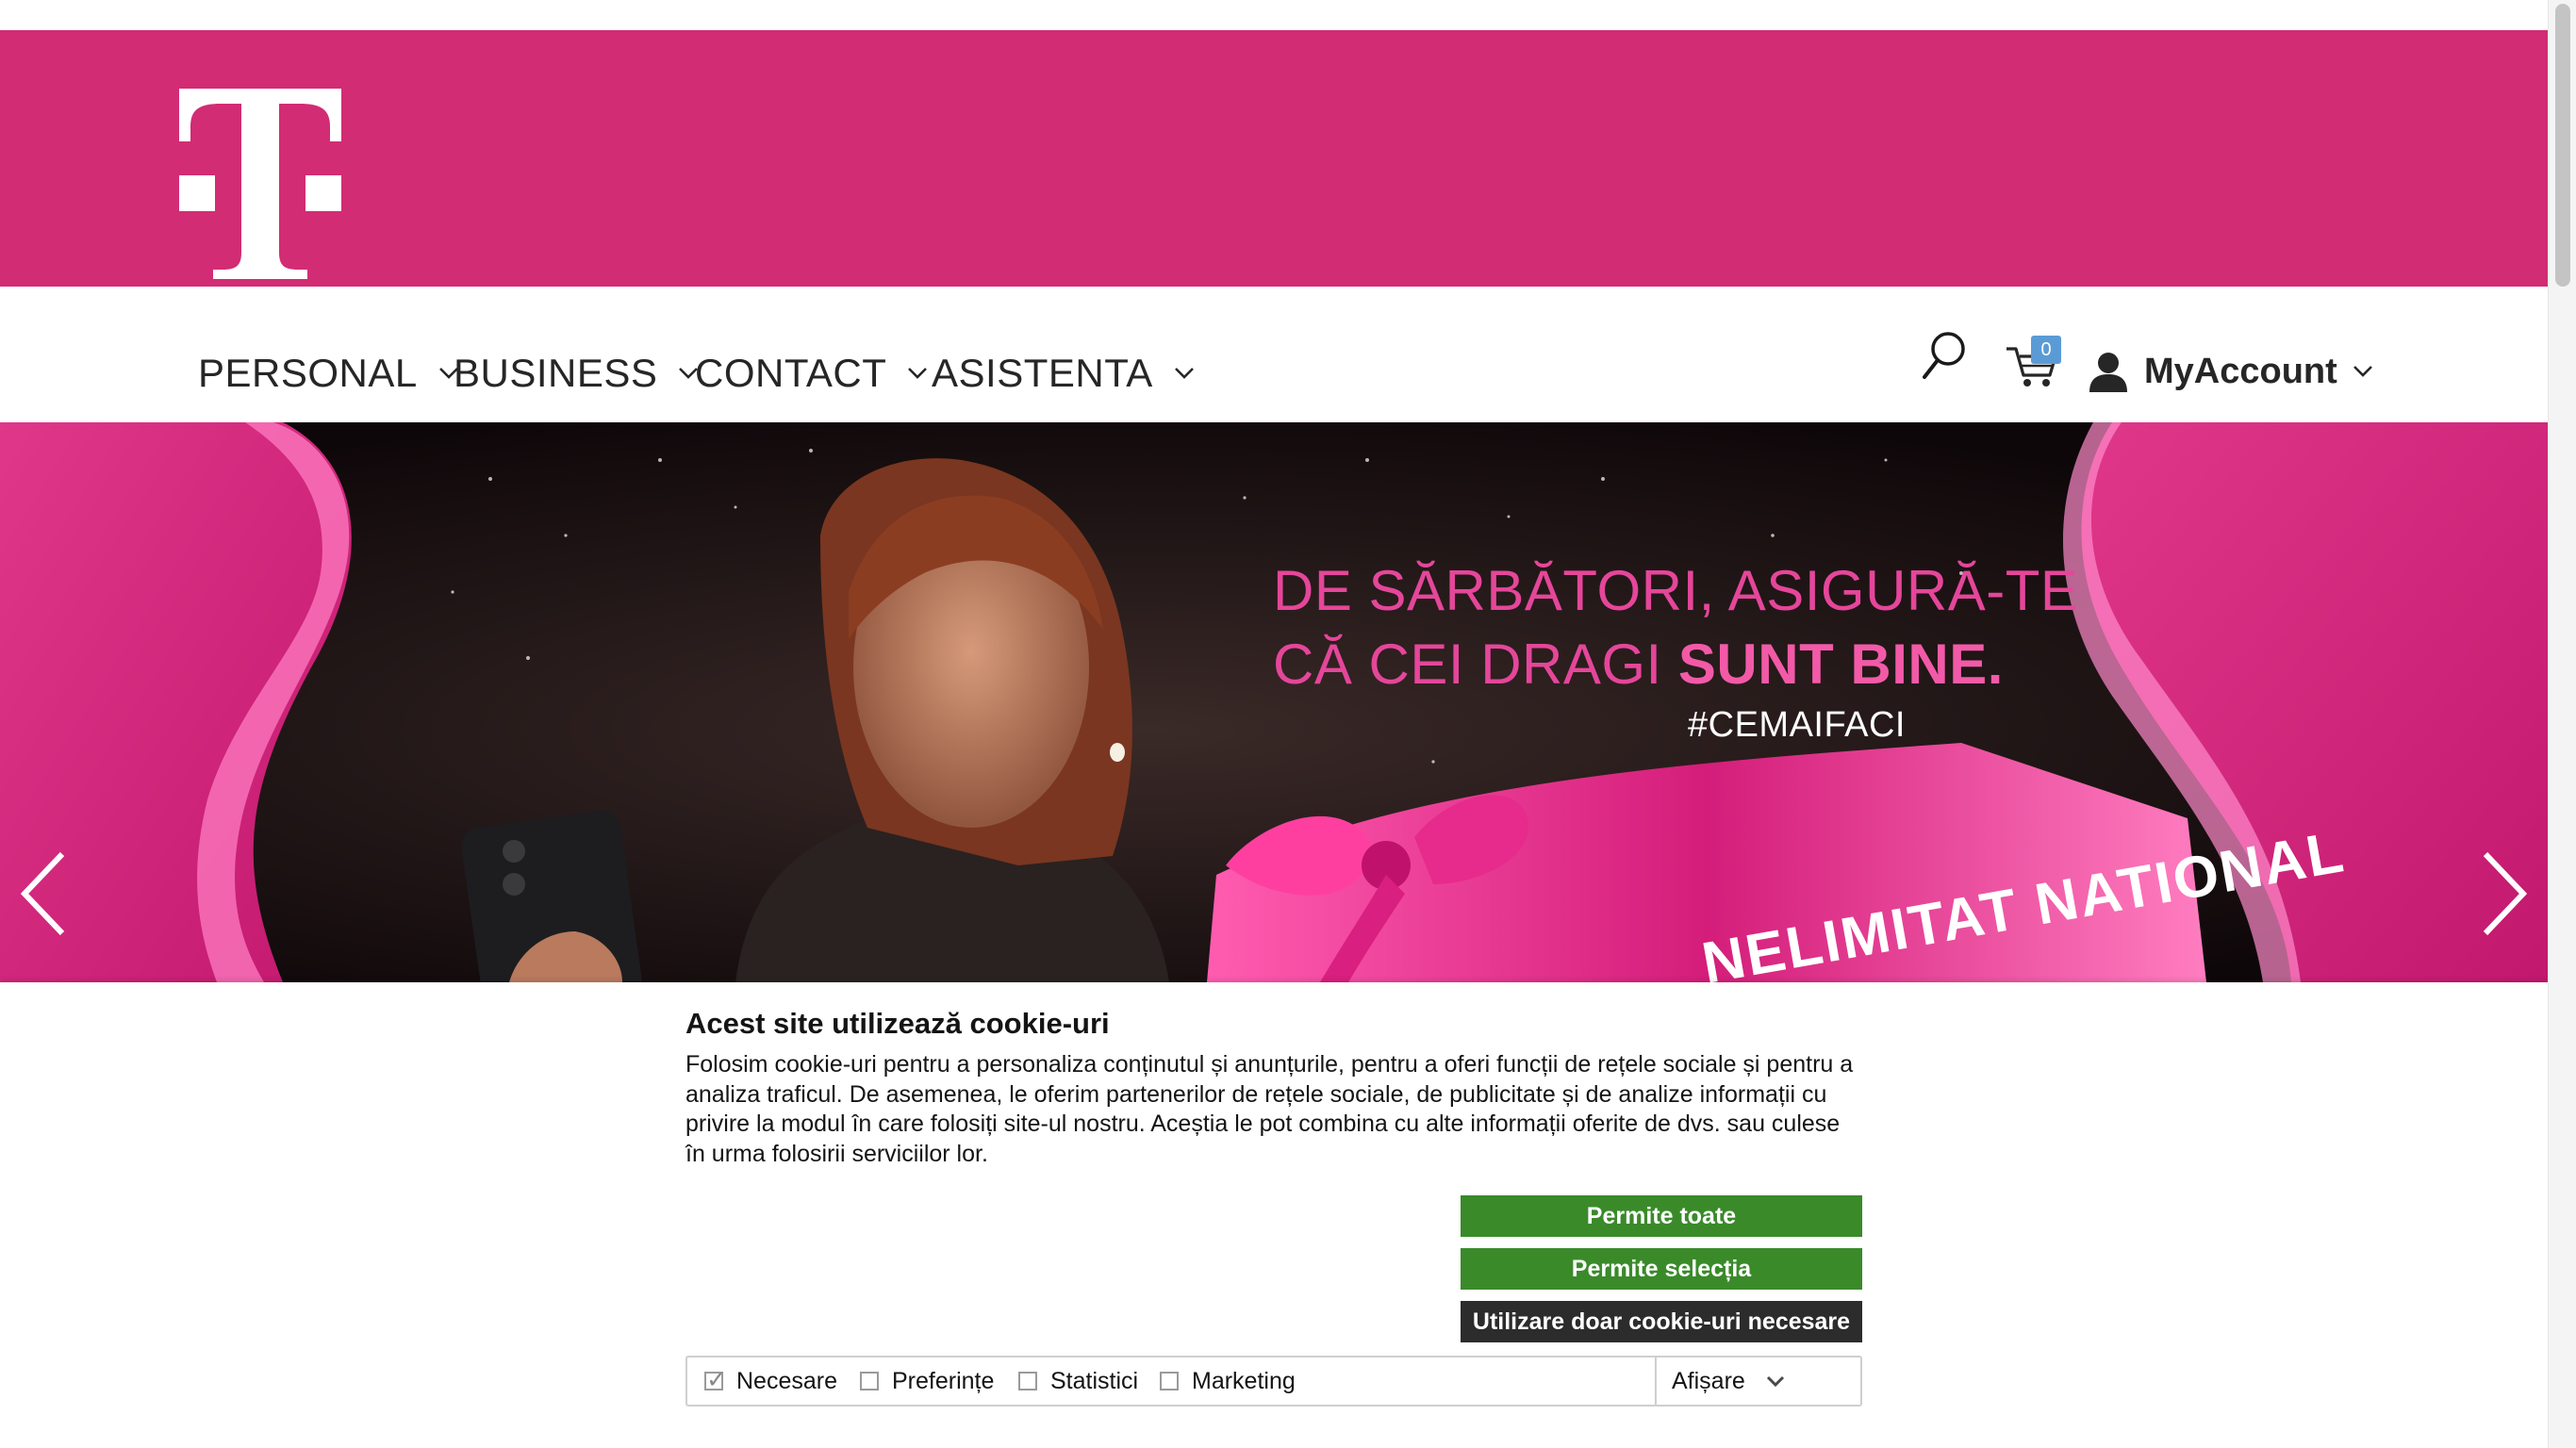  What do you see at coordinates (1661, 1216) in the screenshot?
I see `allow-all-button: Permite toate` at bounding box center [1661, 1216].